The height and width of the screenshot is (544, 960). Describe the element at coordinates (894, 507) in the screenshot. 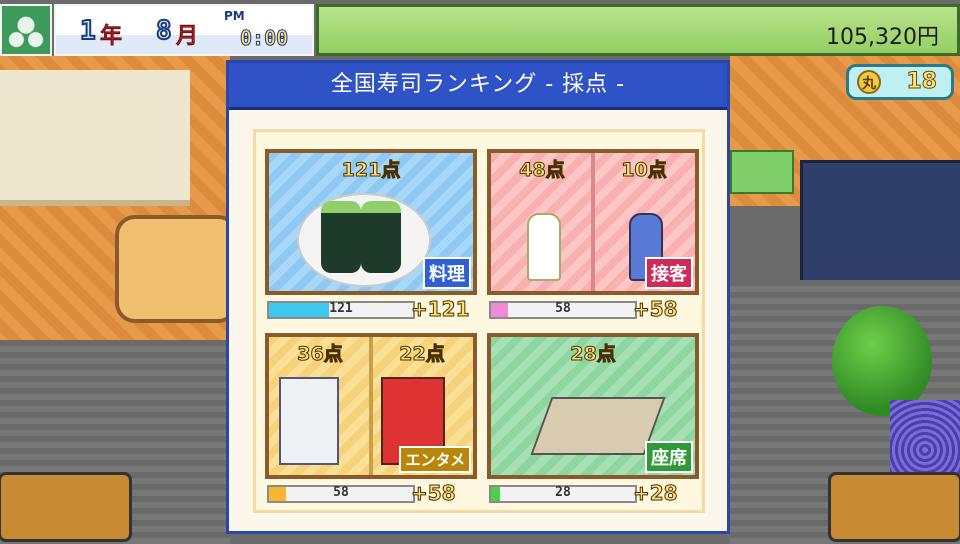

I see `right-menu-button` at that location.